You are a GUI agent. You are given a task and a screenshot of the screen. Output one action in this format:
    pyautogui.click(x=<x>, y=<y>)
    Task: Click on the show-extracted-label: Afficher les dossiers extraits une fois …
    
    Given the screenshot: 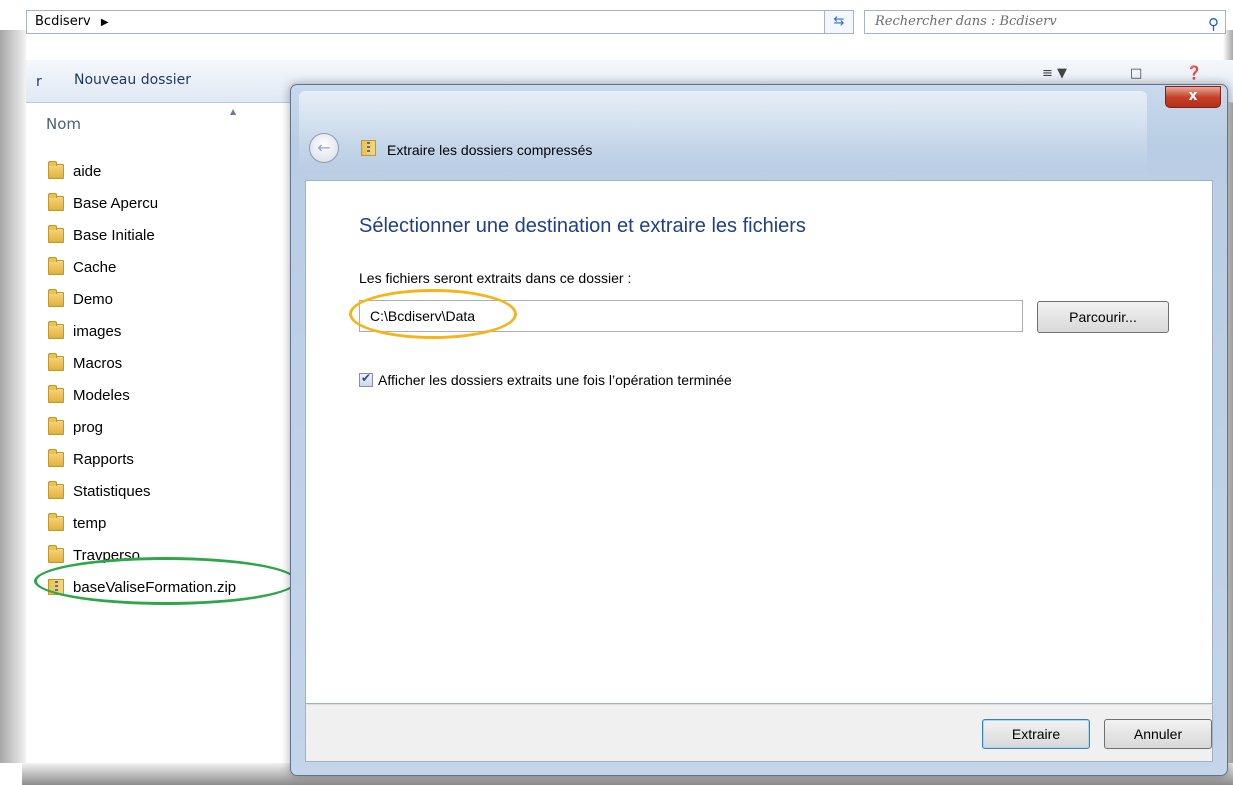 What is the action you would take?
    pyautogui.click(x=555, y=380)
    